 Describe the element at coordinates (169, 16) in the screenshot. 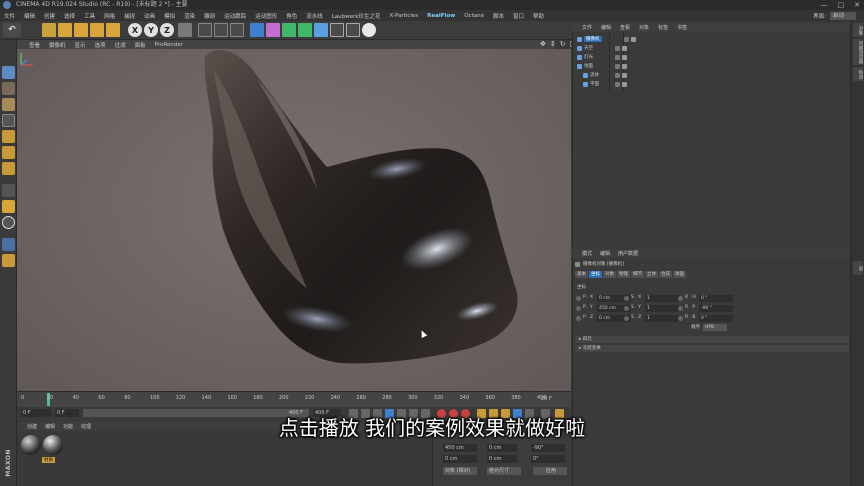

I see `menu-item-8: 模拟` at that location.